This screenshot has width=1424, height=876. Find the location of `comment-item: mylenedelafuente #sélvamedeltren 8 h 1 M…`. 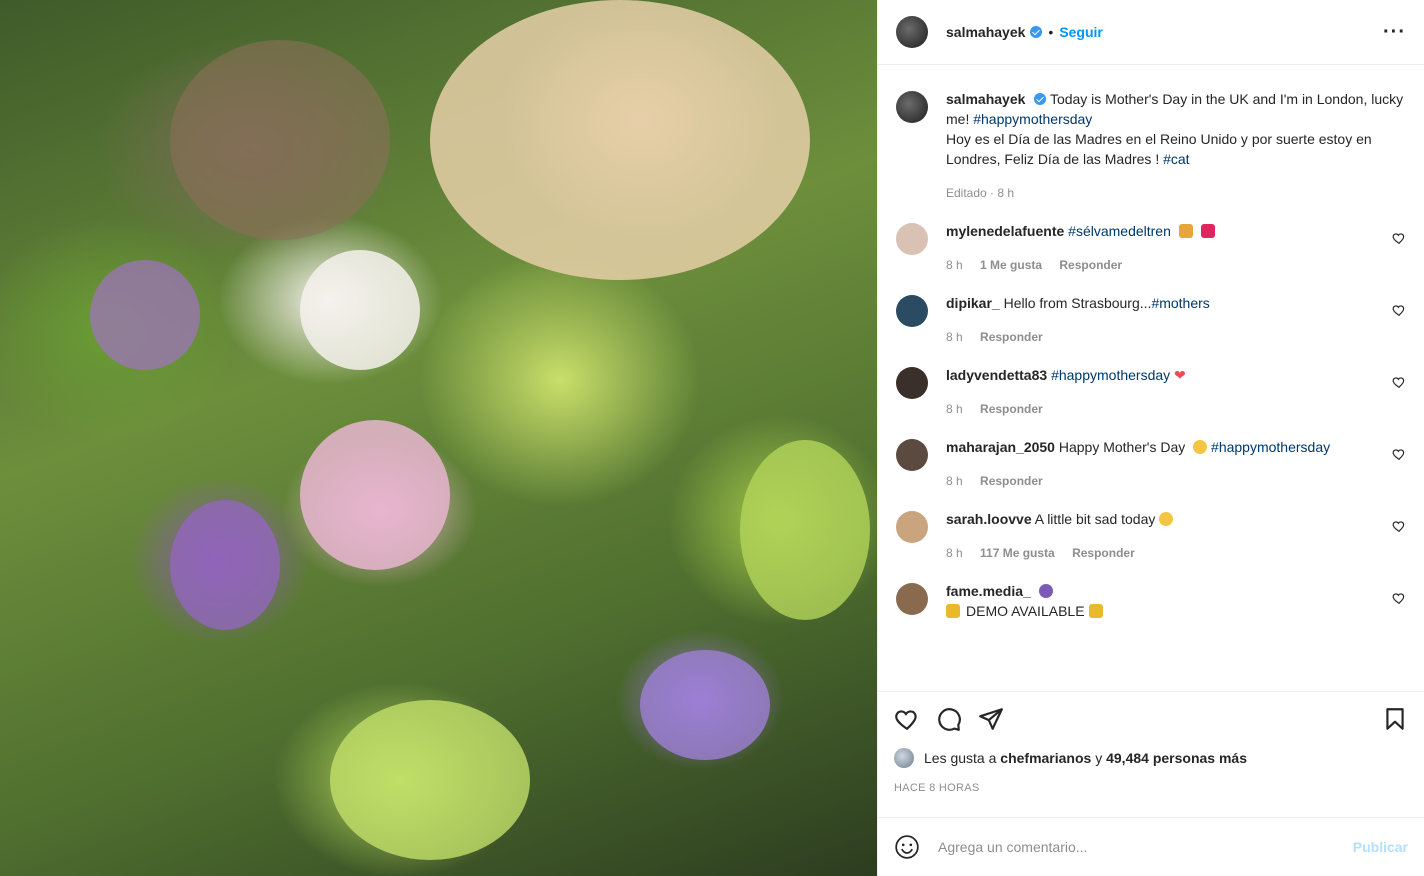

comment-item: mylenedelafuente #sélvamedeltren 8 h 1 M… is located at coordinates (1151, 248).